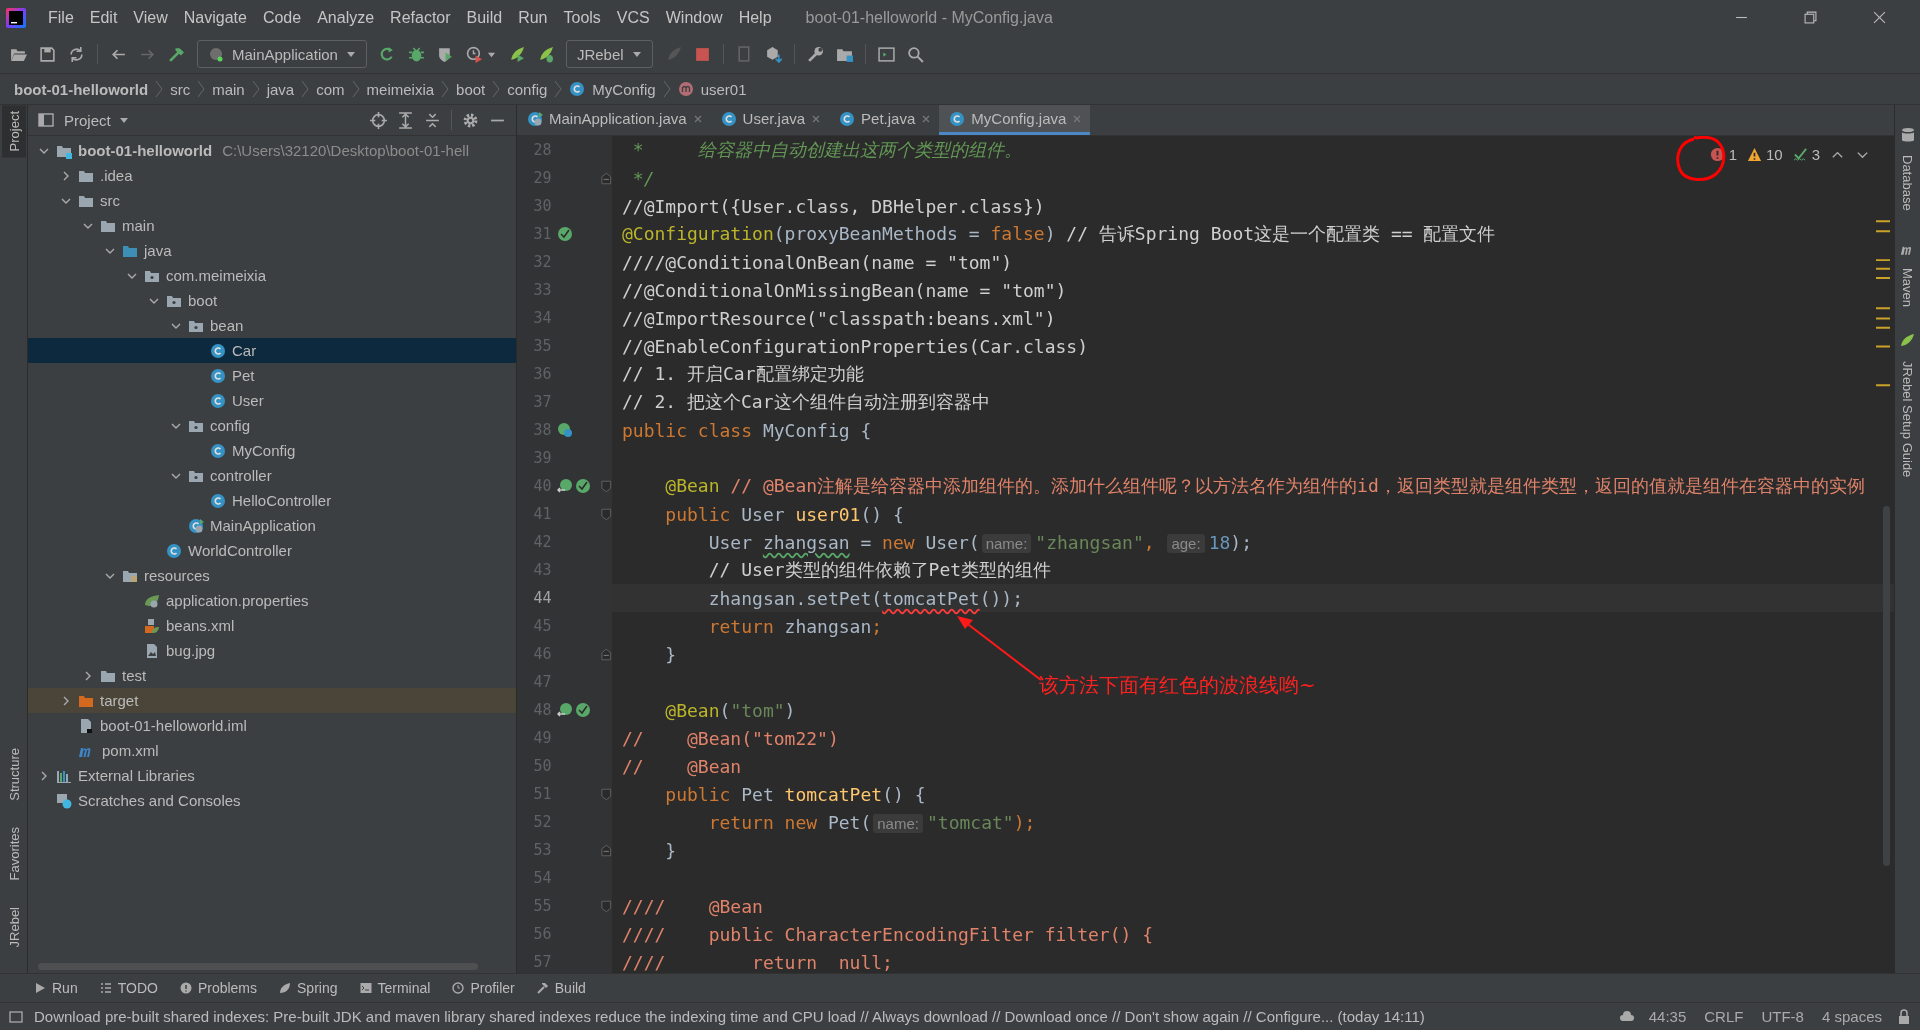  Describe the element at coordinates (308, 988) in the screenshot. I see `tool-window-button: Spring` at that location.